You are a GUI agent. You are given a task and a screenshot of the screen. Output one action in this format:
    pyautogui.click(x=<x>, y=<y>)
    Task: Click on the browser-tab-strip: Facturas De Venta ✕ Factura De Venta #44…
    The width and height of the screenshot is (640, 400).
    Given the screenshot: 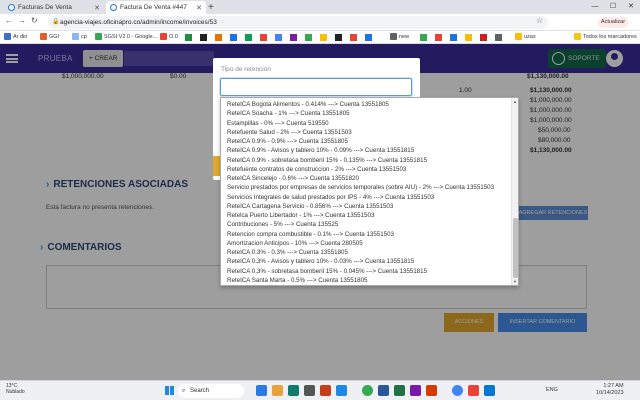 What is the action you would take?
    pyautogui.click(x=320, y=7)
    